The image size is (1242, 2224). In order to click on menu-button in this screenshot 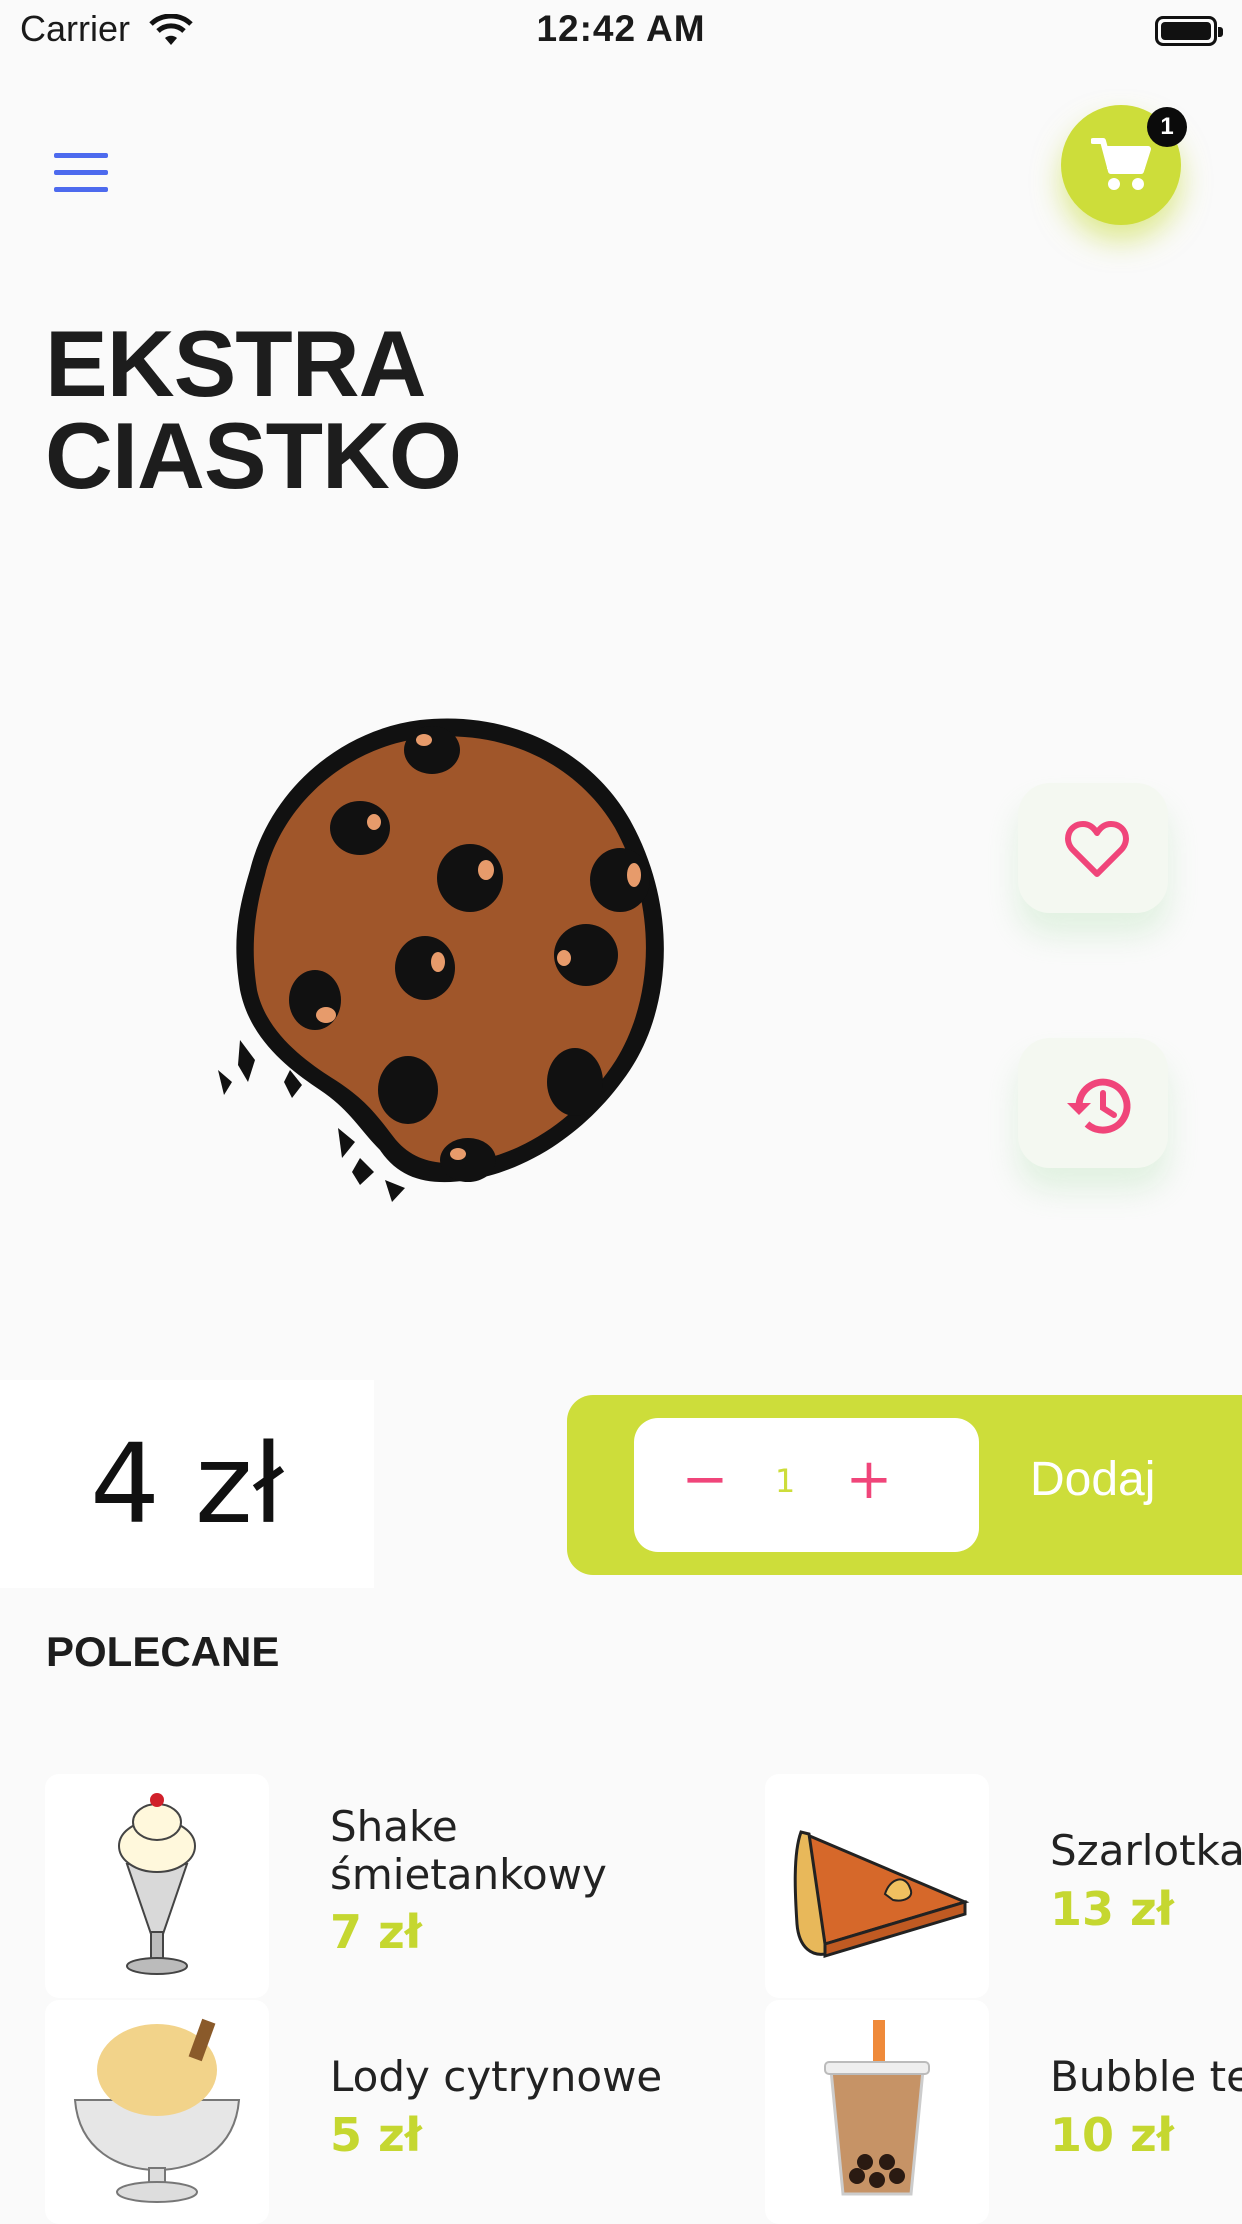, I will do `click(81, 173)`.